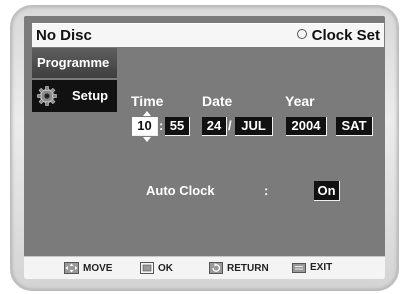  I want to click on footer-ok: OK, so click(156, 268).